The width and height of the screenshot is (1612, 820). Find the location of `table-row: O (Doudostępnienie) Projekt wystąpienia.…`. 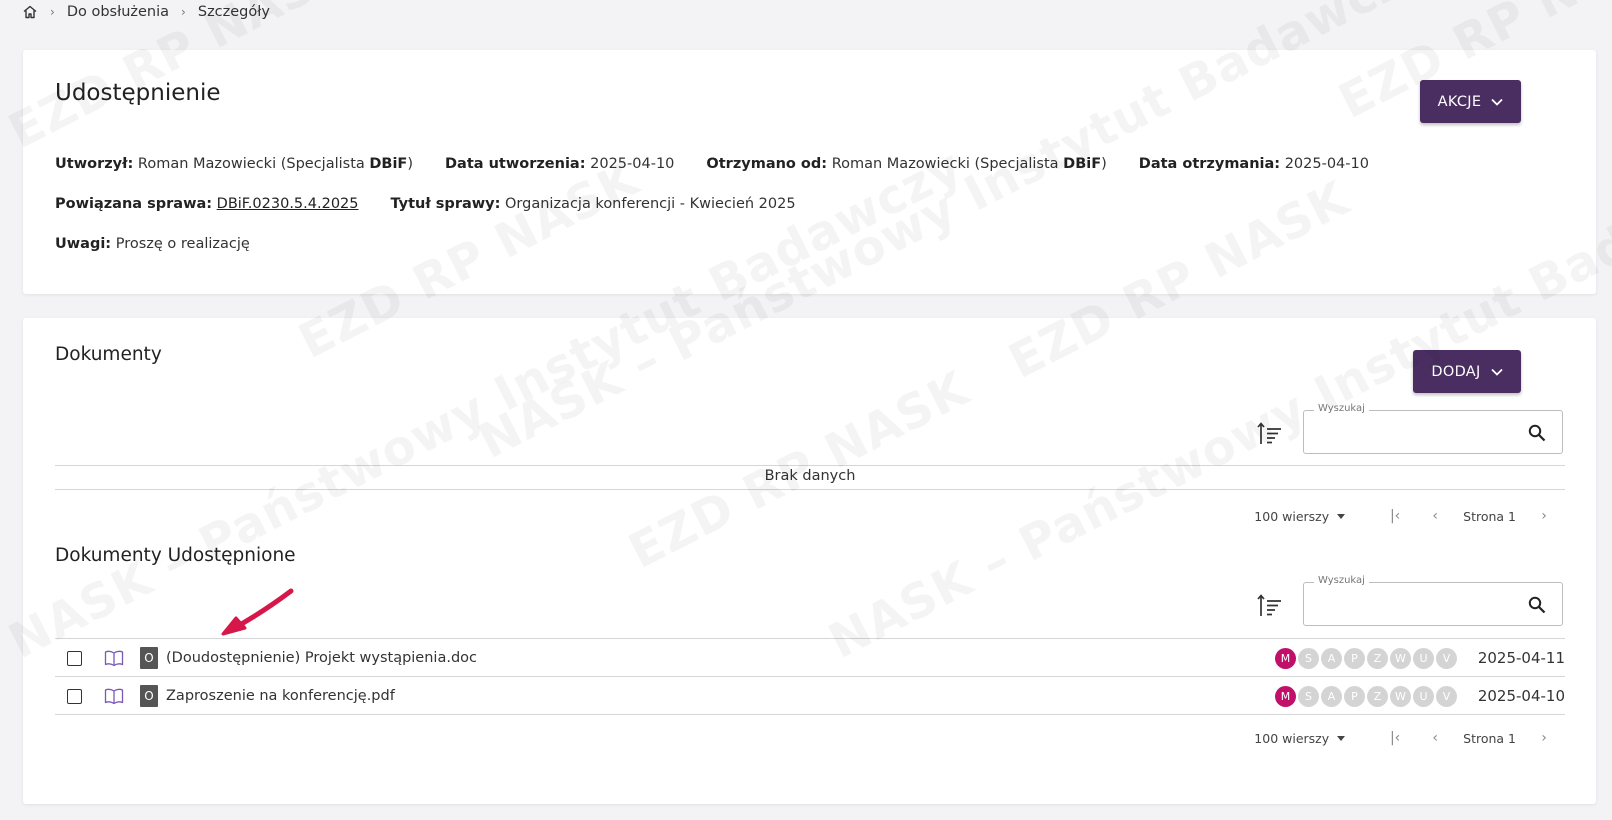

table-row: O (Doudostępnienie) Projekt wystąpienia.… is located at coordinates (810, 658).